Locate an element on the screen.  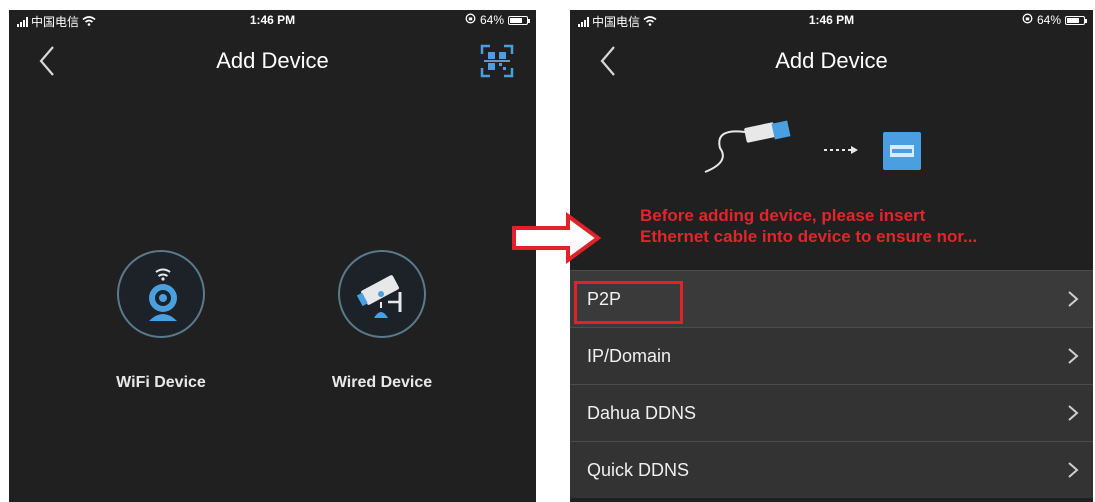
wifi-device-label: WiFi Device is located at coordinates (161, 382).